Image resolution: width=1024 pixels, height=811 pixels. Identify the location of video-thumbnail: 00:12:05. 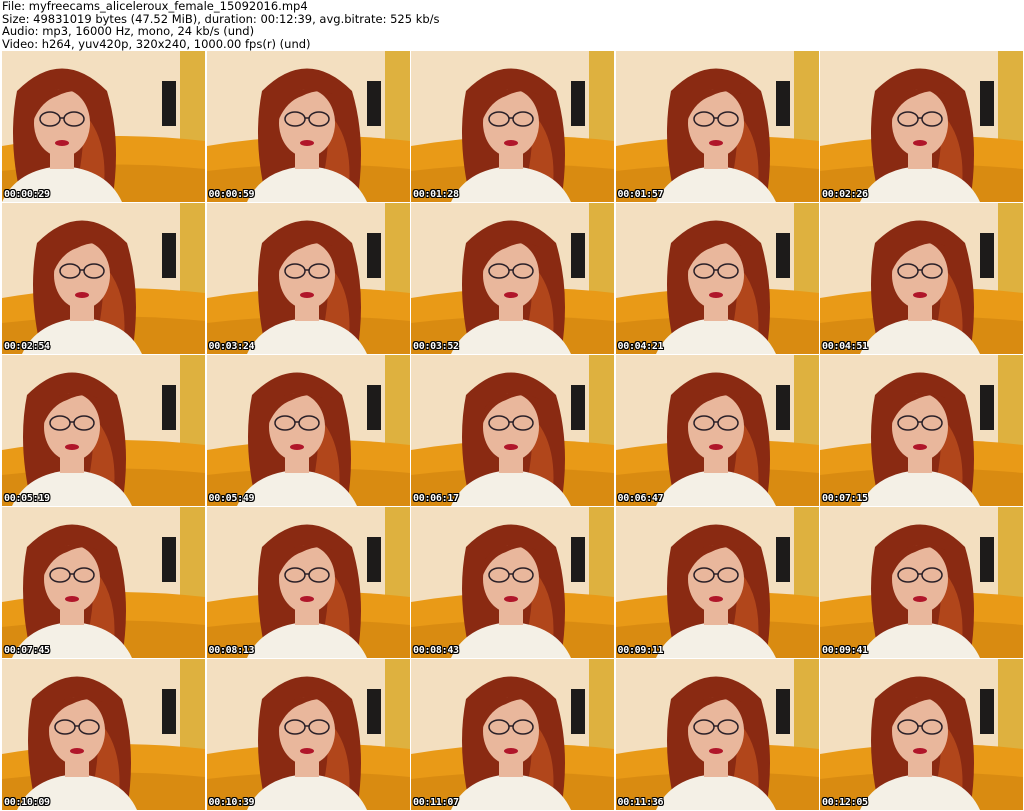
(921, 734).